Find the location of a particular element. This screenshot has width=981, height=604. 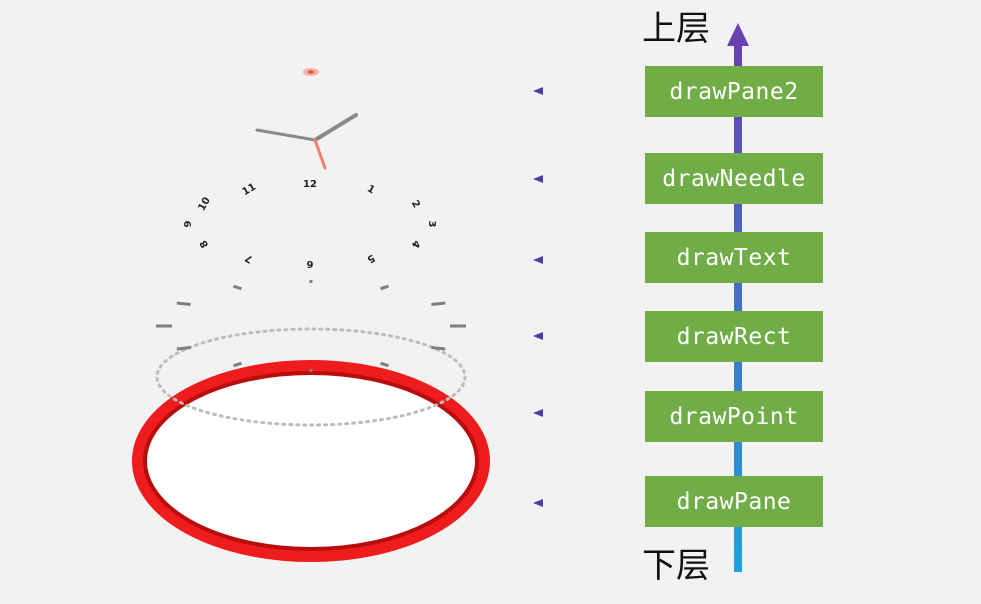

layer-box-label: drawPane is located at coordinates (734, 501).